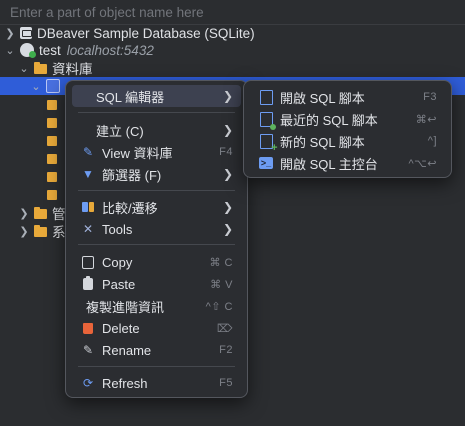 The image size is (465, 426). I want to click on tree-node-sample-db: ❯ DBeaver Sample Database (SQLite), so click(232, 33).